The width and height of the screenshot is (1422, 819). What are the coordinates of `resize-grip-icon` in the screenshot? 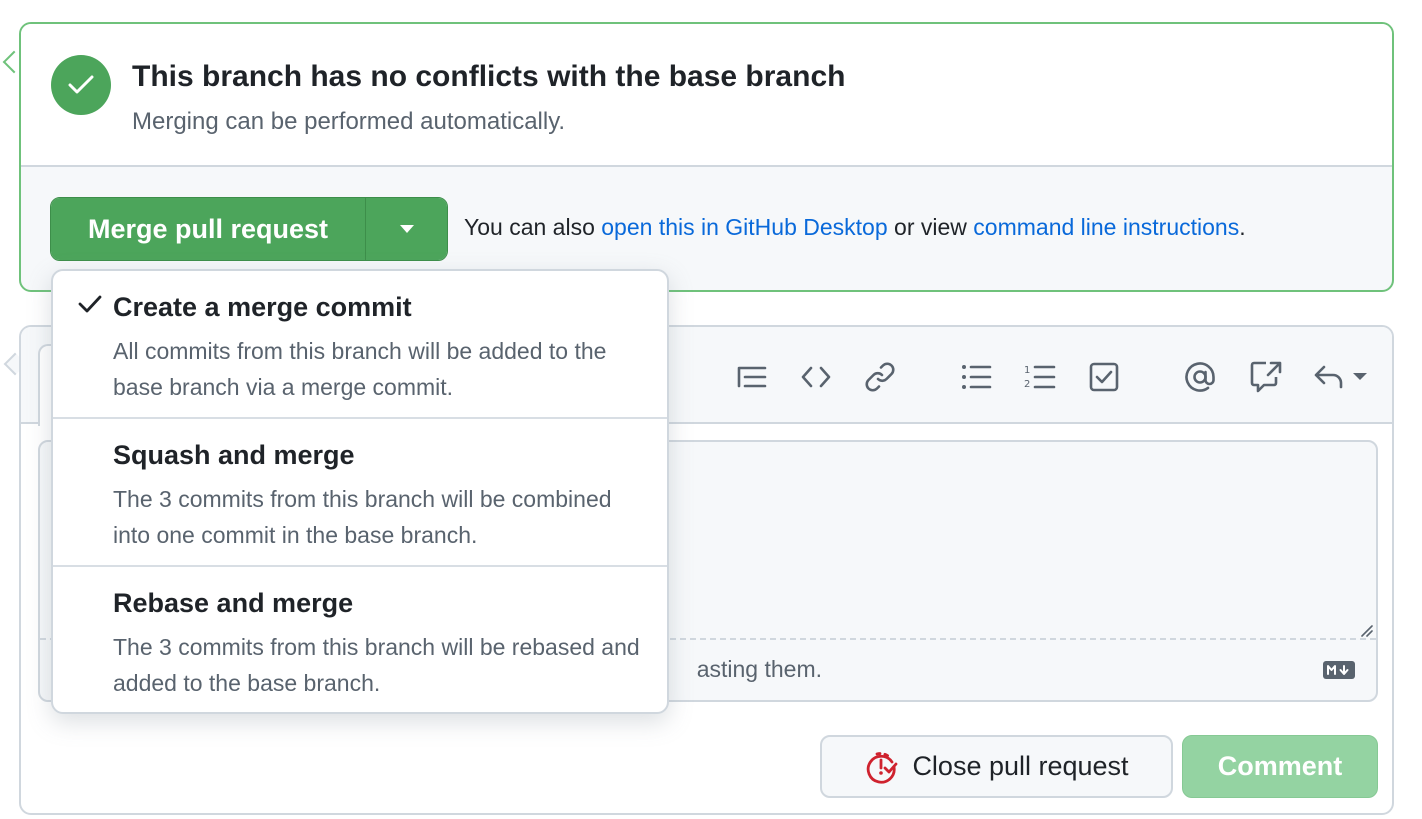 It's located at (1366, 630).